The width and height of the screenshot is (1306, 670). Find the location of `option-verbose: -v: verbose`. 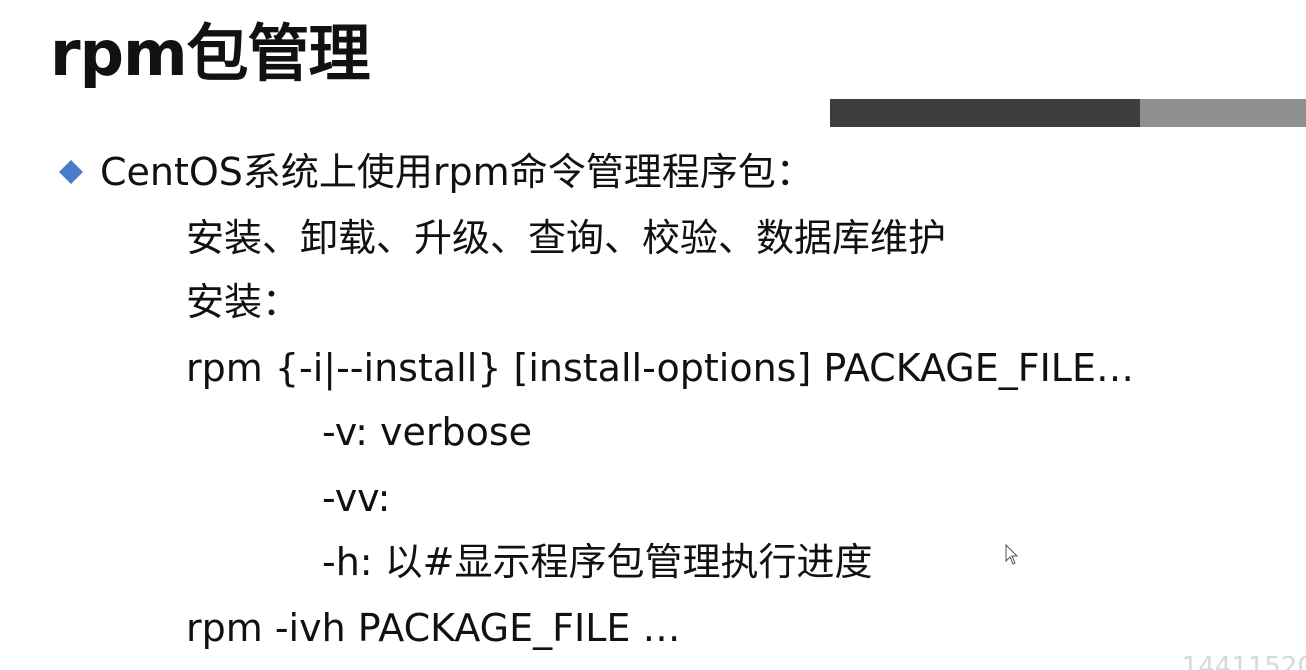

option-verbose: -v: verbose is located at coordinates (427, 432).